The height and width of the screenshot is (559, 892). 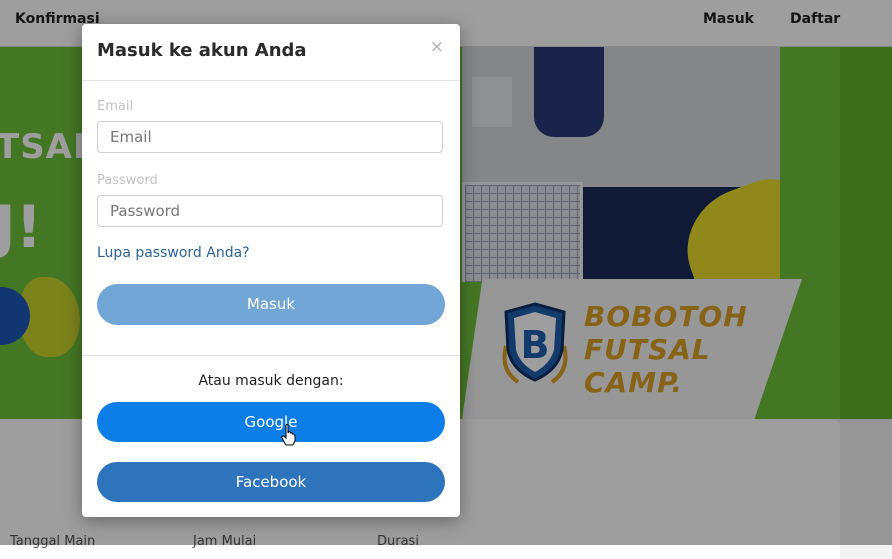 What do you see at coordinates (270, 137) in the screenshot?
I see `email-input` at bounding box center [270, 137].